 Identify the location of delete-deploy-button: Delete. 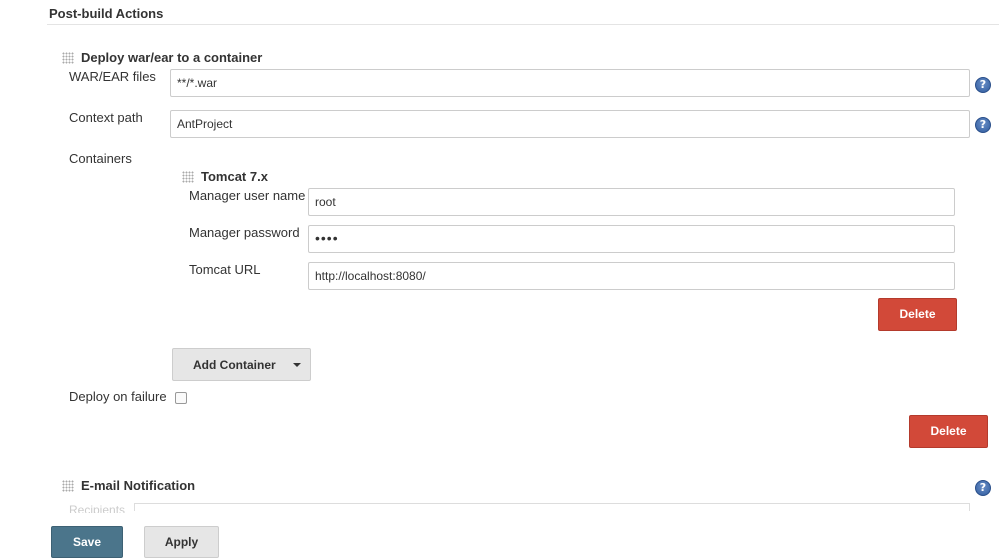
(948, 431).